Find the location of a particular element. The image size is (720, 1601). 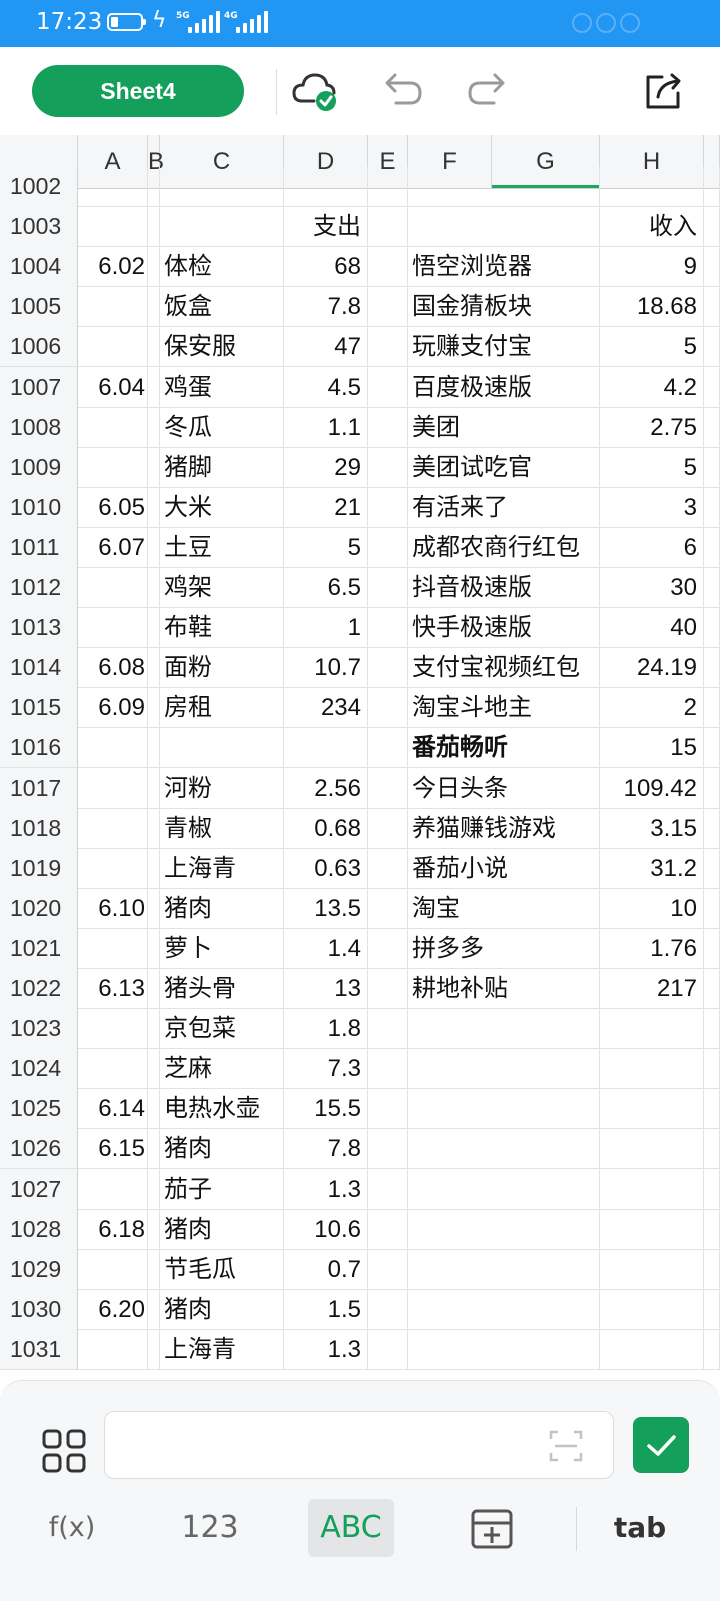

row-number: 1018 is located at coordinates (39, 828).